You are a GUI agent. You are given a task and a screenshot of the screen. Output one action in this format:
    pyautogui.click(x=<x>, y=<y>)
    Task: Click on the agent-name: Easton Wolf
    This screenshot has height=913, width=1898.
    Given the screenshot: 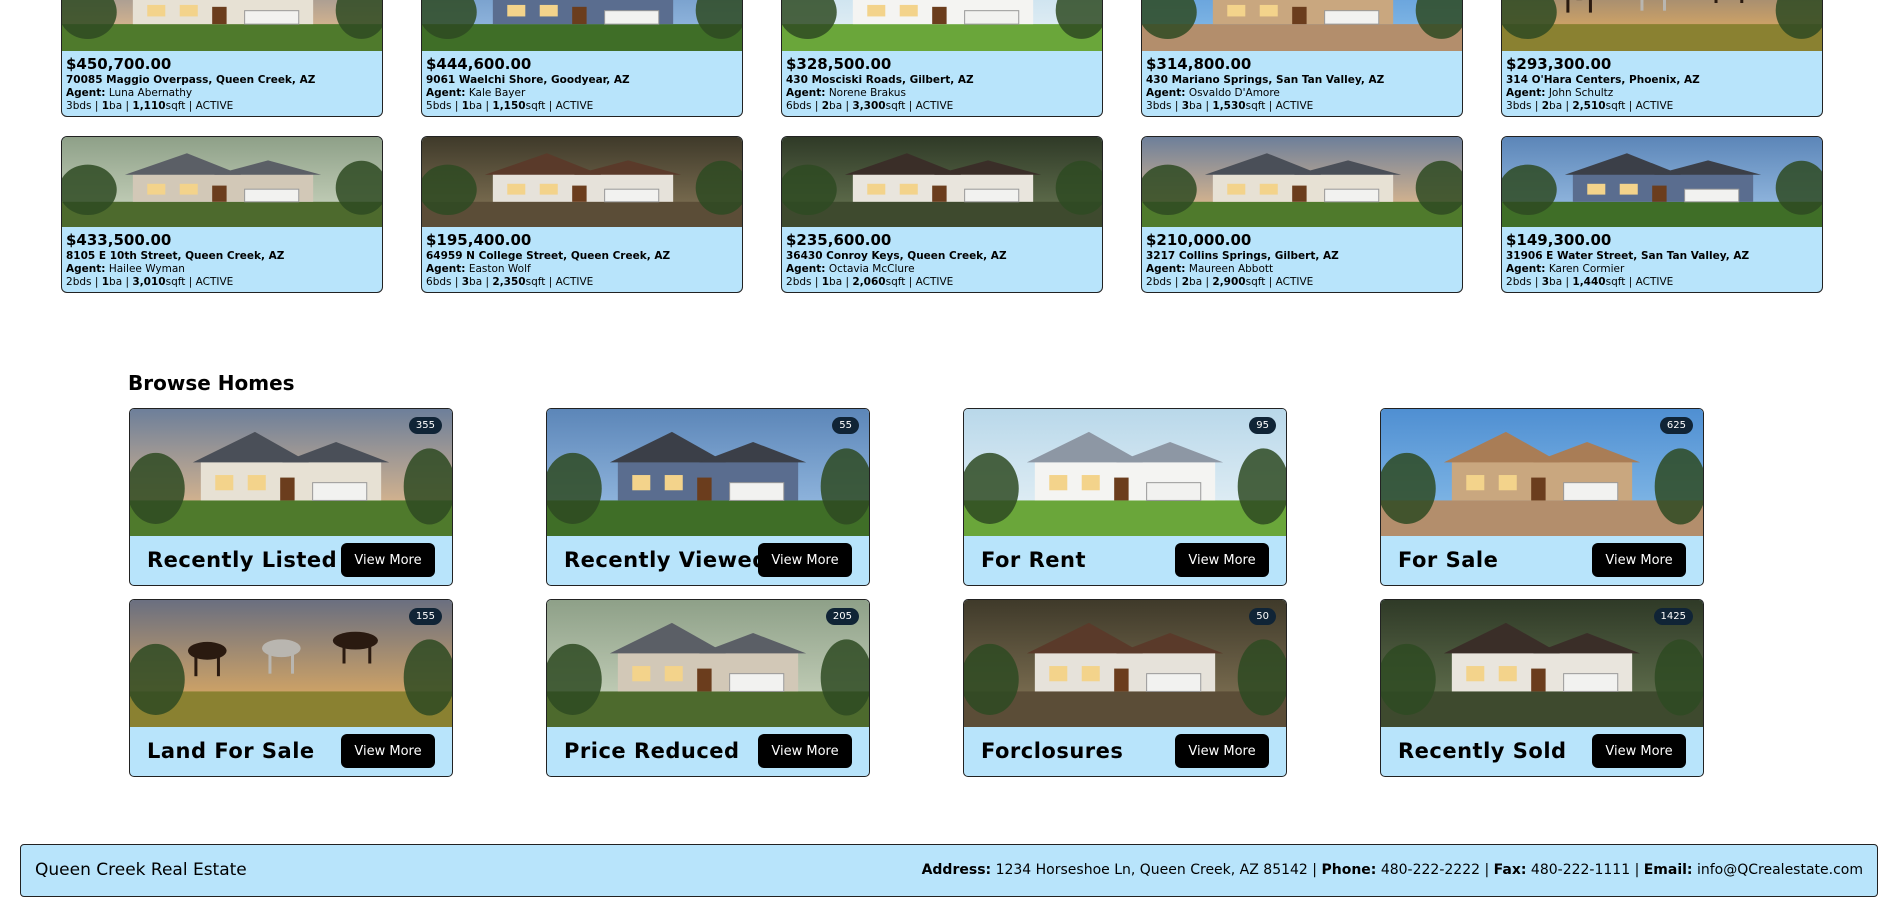 What is the action you would take?
    pyautogui.click(x=499, y=269)
    